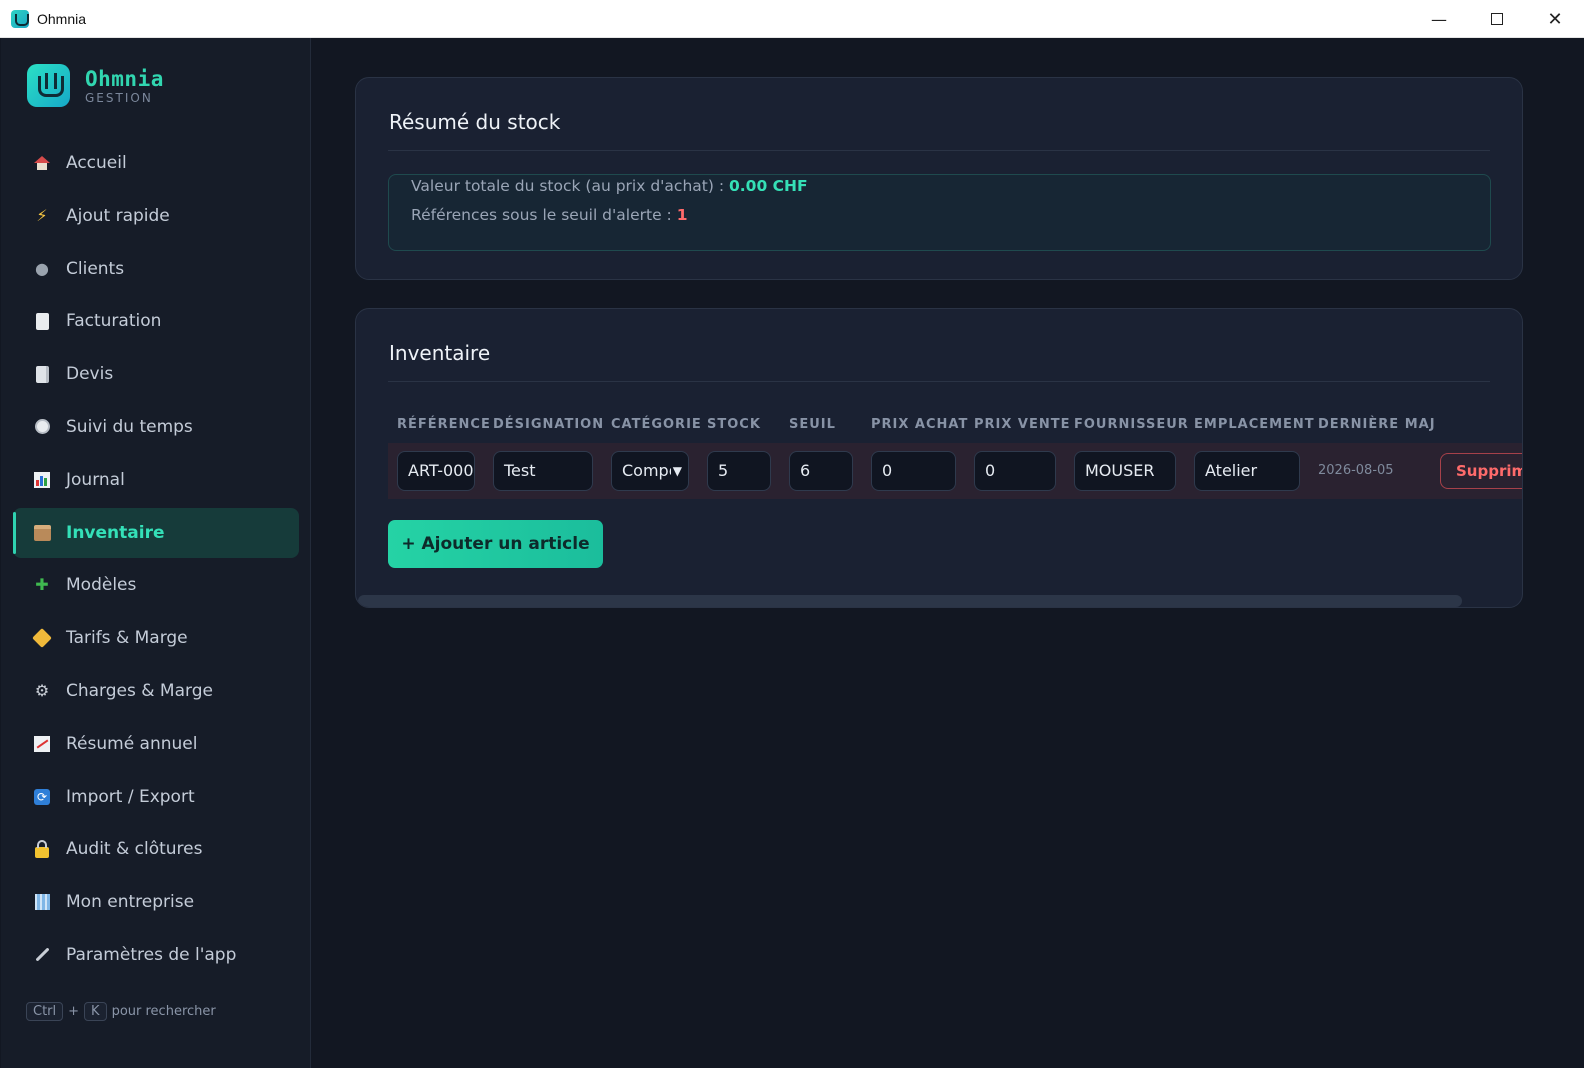 The height and width of the screenshot is (1068, 1584). What do you see at coordinates (48, 85) in the screenshot?
I see `brand-logo-icon` at bounding box center [48, 85].